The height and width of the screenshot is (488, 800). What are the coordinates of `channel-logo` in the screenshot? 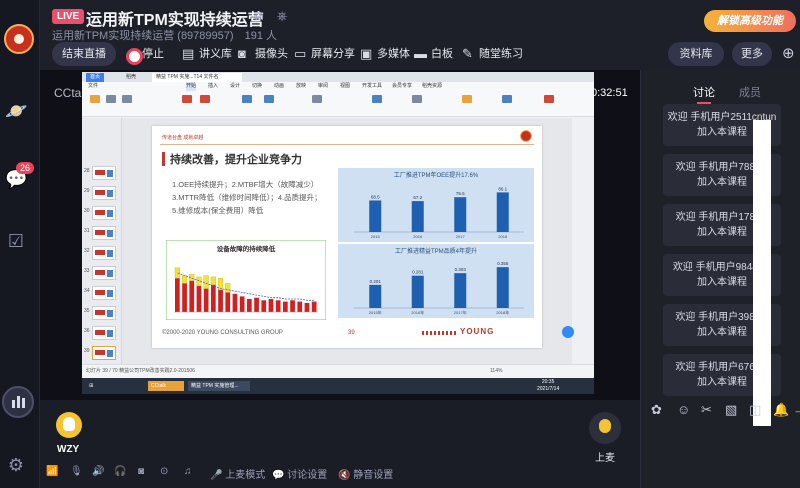 It's located at (19, 39).